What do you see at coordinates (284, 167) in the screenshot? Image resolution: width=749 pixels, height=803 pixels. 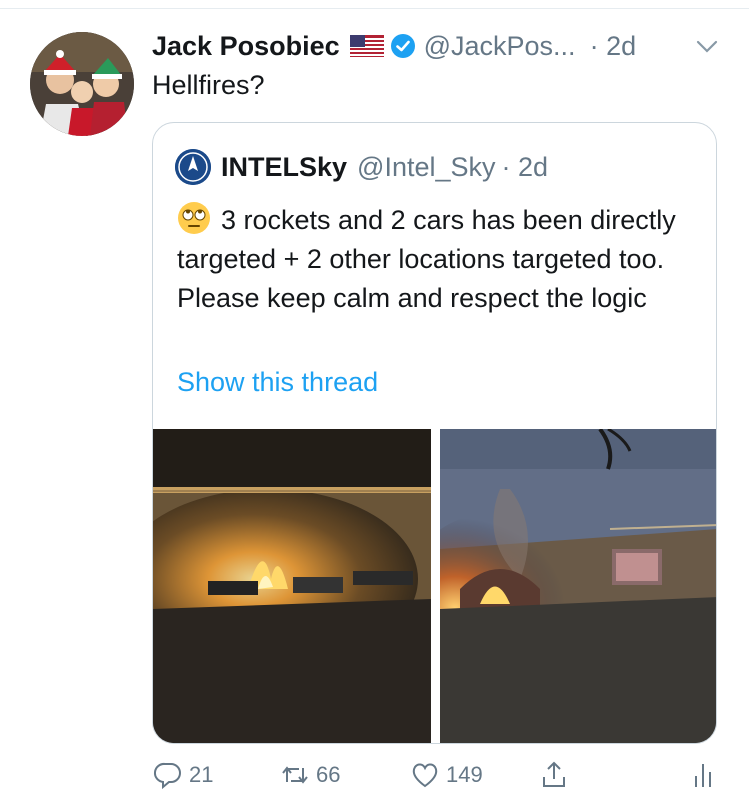 I see `quote-author-name: INTELSky` at bounding box center [284, 167].